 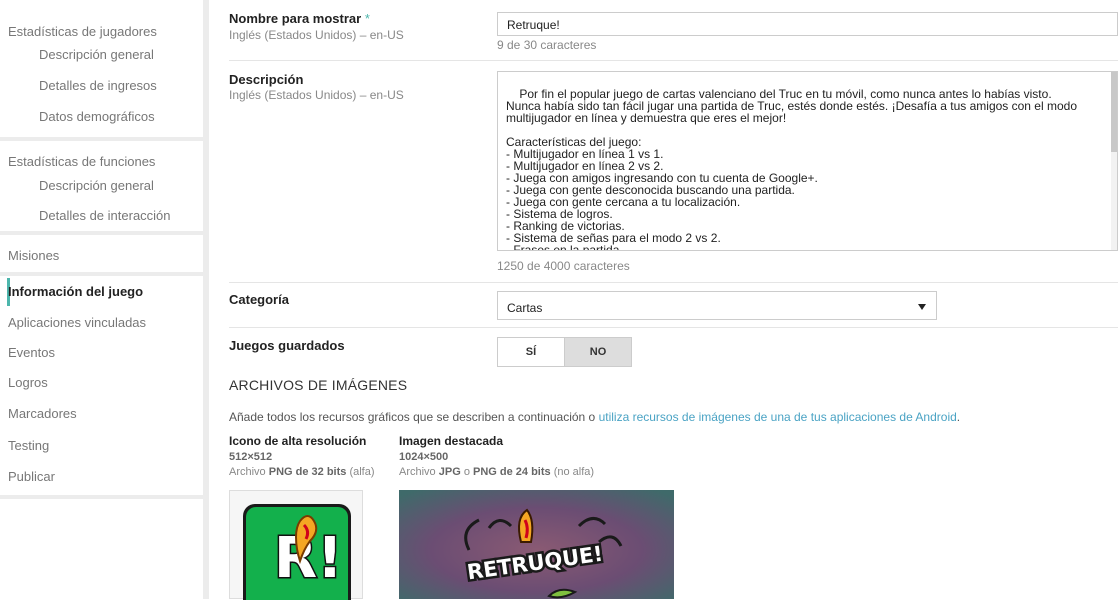 I want to click on hi-res-icon-format: Archivo PNG de 32 bits (alfa), so click(x=302, y=472).